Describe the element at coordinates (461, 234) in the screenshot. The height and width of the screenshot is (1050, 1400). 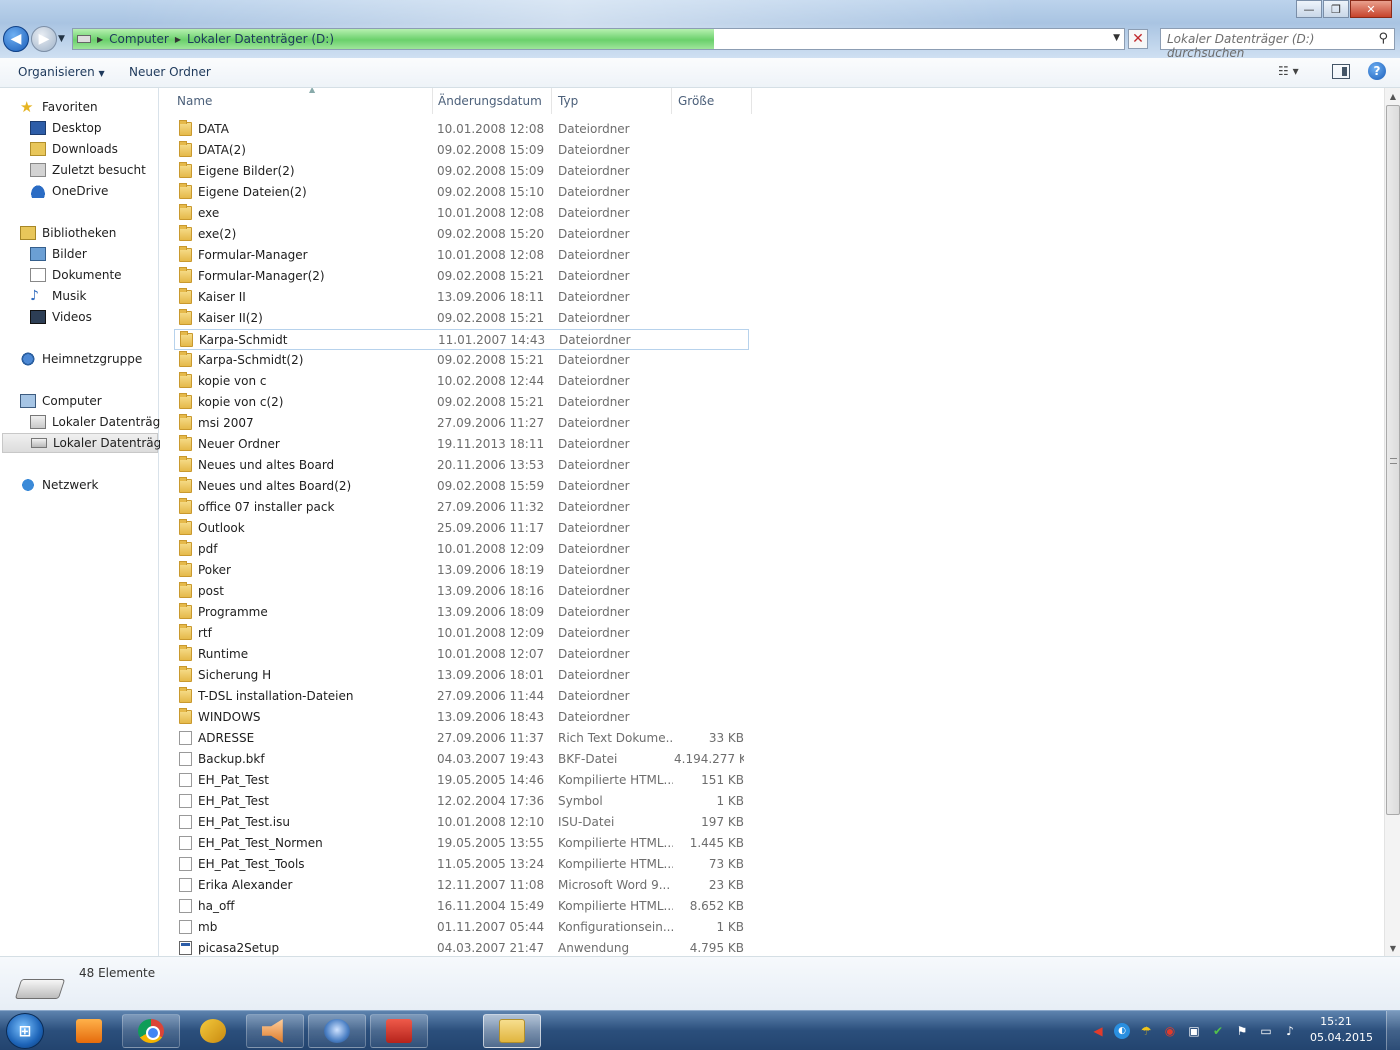
I see `folder-row: exe(2) 09.02.2008 15:20 Dateiordner` at that location.